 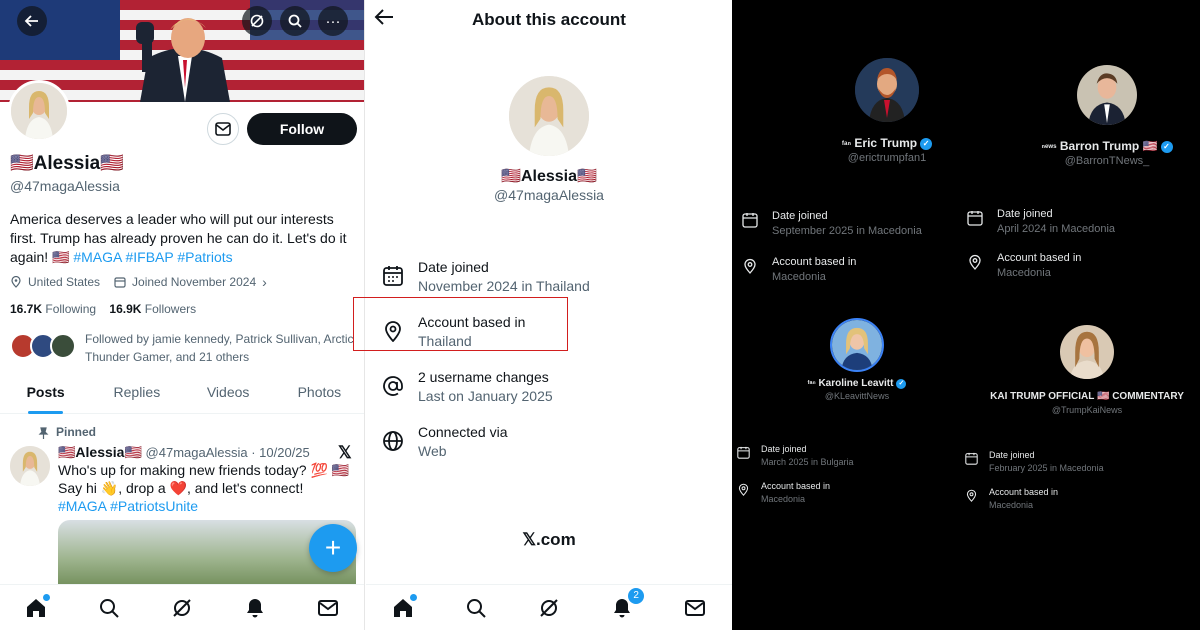 I want to click on chevron-right-icon: ›, so click(x=264, y=282).